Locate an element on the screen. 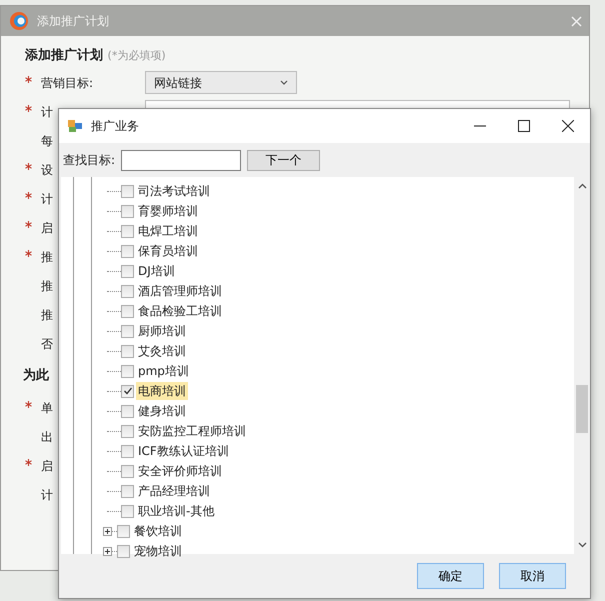 The width and height of the screenshot is (605, 601). app-icon is located at coordinates (75, 126).